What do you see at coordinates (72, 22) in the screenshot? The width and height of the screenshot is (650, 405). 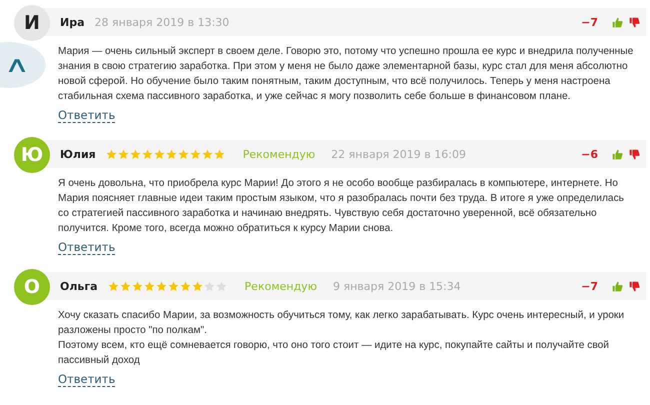 I see `author-name: Ира` at bounding box center [72, 22].